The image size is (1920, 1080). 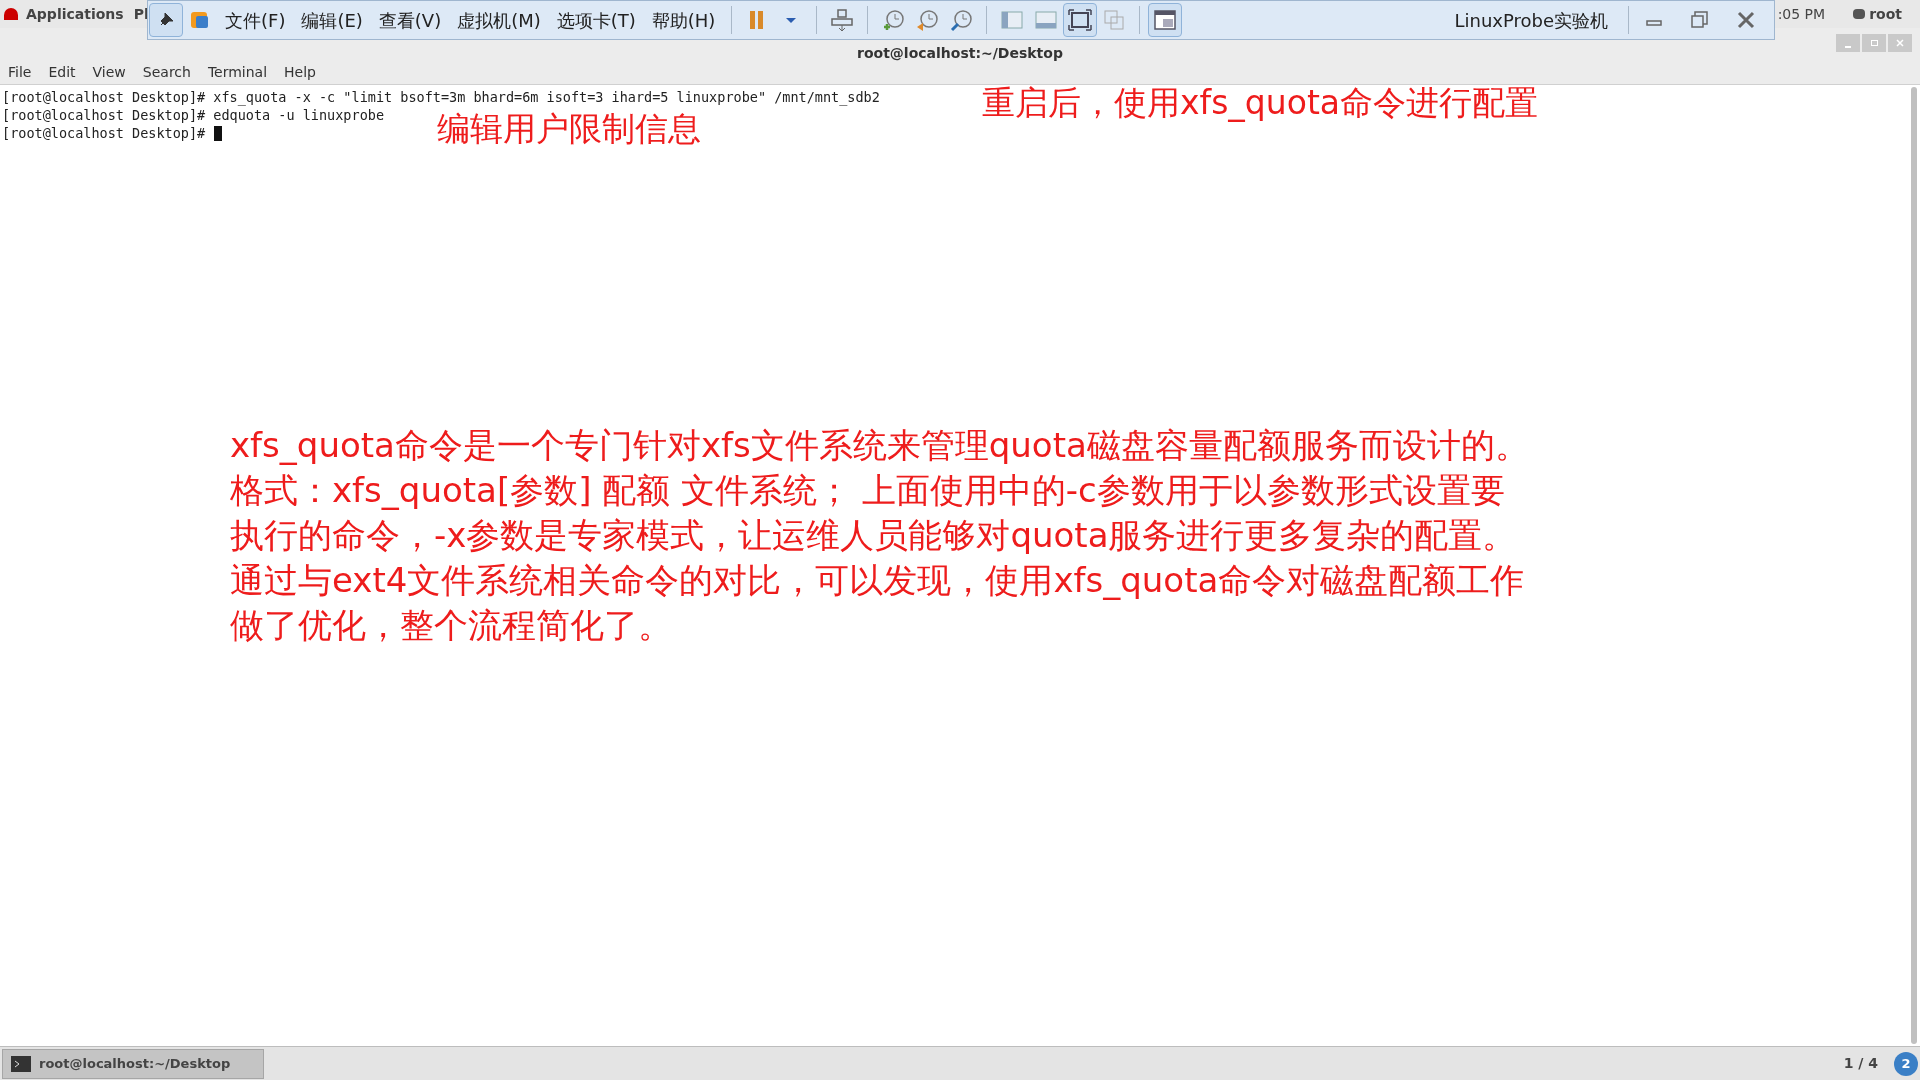 What do you see at coordinates (1165, 20) in the screenshot?
I see `window-view-icon` at bounding box center [1165, 20].